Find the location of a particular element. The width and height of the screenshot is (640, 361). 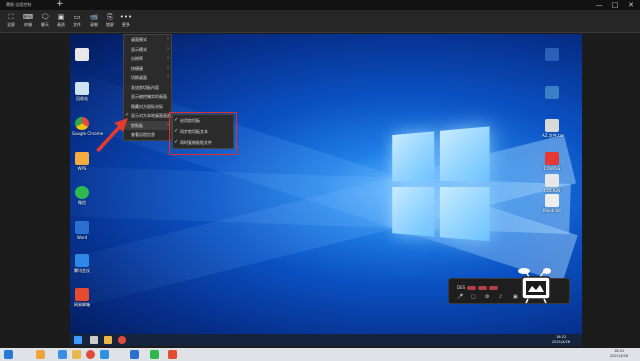

desktop-icon: 腾讯会议 is located at coordinates (82, 264).